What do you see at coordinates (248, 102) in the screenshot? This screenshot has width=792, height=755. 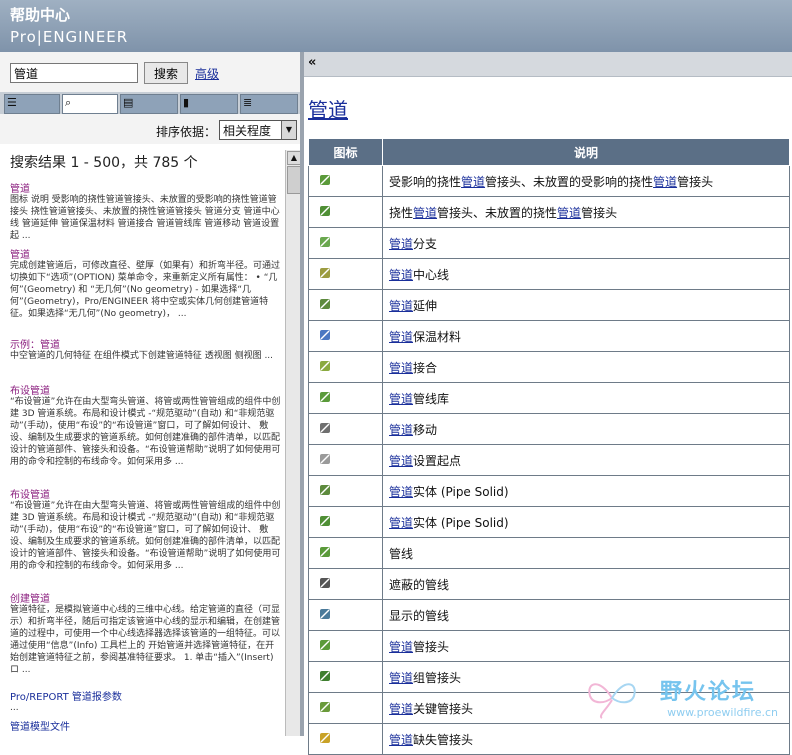 I see `checklist-icon: ≣` at bounding box center [248, 102].